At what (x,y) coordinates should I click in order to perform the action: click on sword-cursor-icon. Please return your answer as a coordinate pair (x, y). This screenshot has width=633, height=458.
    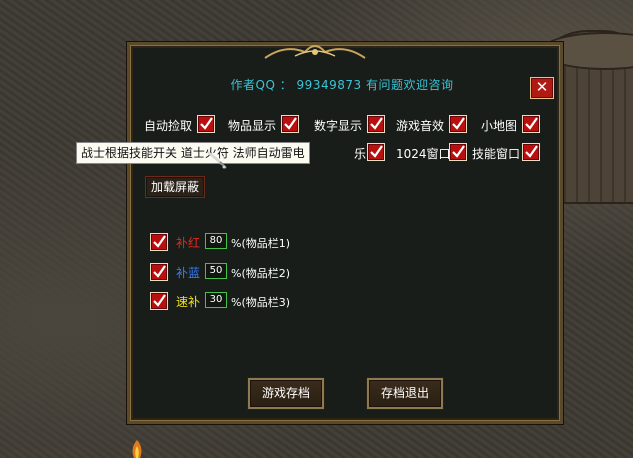
    Looking at the image, I should click on (217, 160).